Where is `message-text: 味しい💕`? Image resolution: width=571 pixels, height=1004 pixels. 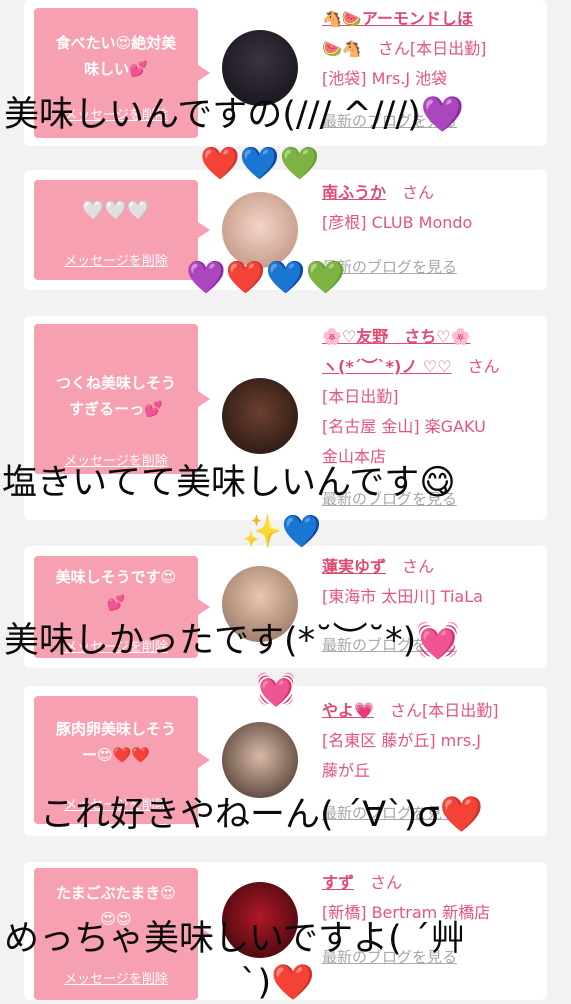
message-text: 味しい💕 is located at coordinates (116, 69).